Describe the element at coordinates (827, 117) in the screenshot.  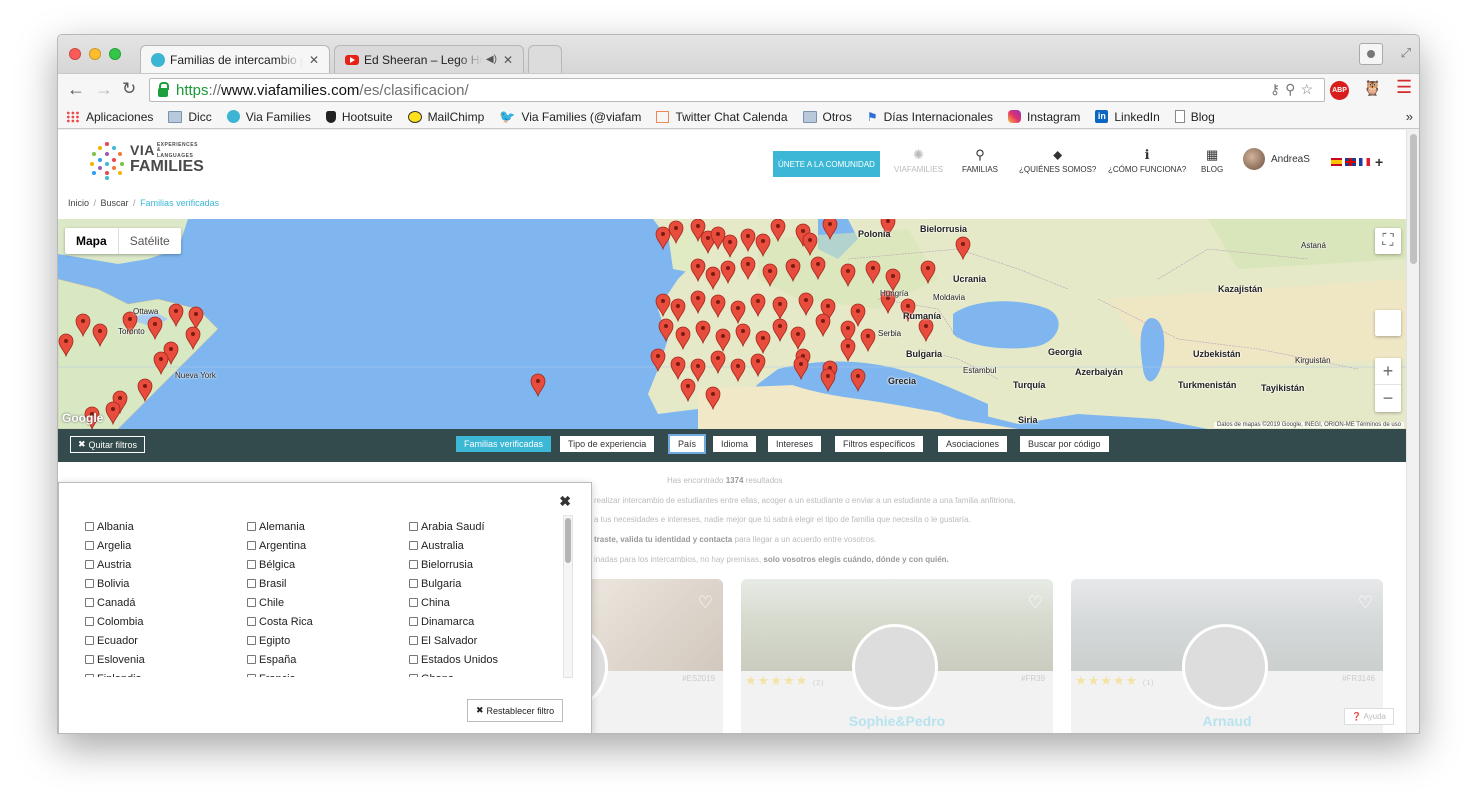
I see `bookmark-otros: Otros` at that location.